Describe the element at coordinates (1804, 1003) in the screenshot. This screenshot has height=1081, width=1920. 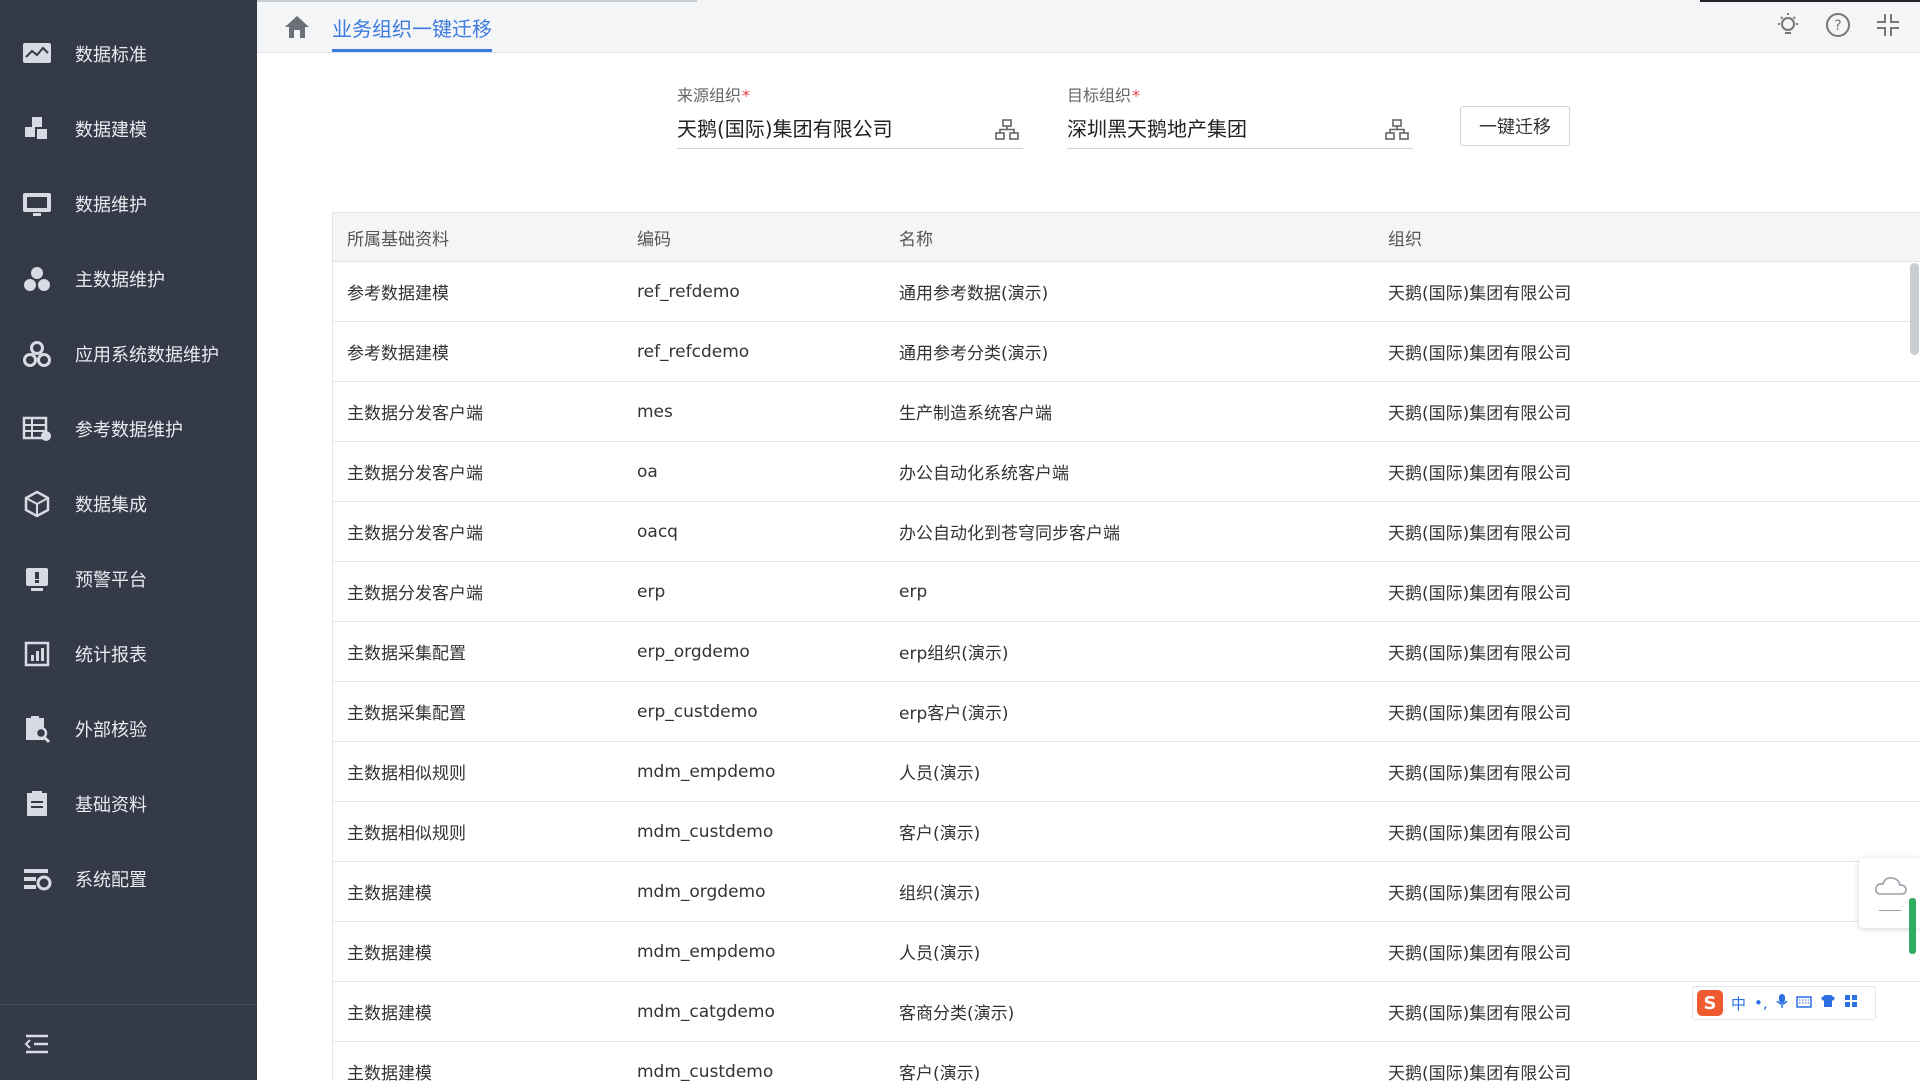
I see `keyboard-icon` at that location.